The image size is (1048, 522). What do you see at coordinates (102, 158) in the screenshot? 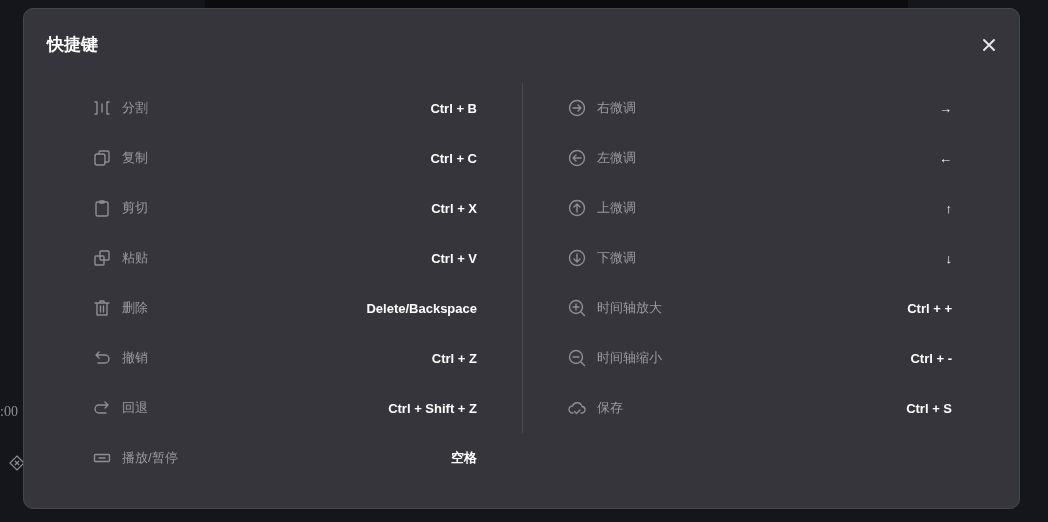
I see `copy-icon` at bounding box center [102, 158].